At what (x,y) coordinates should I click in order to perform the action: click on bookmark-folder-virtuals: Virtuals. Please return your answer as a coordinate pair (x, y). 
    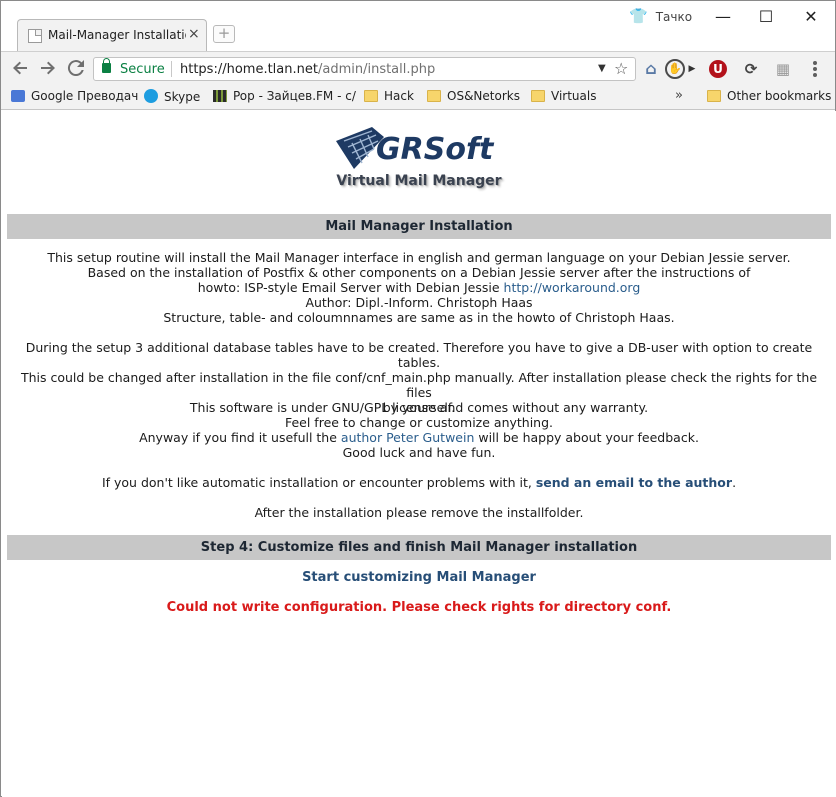
    Looking at the image, I should click on (563, 96).